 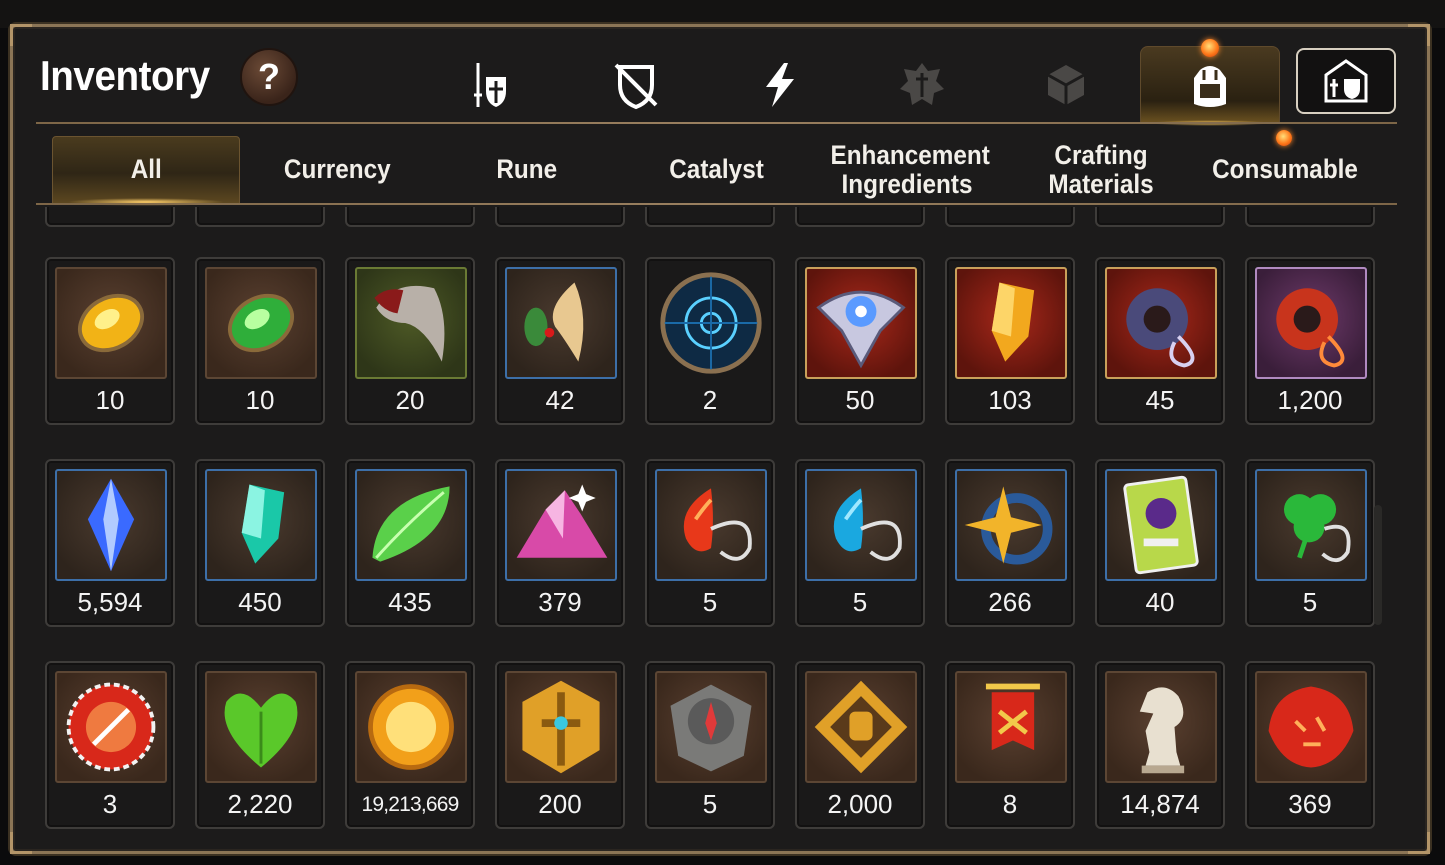 What do you see at coordinates (710, 400) in the screenshot?
I see `item-count: 2` at bounding box center [710, 400].